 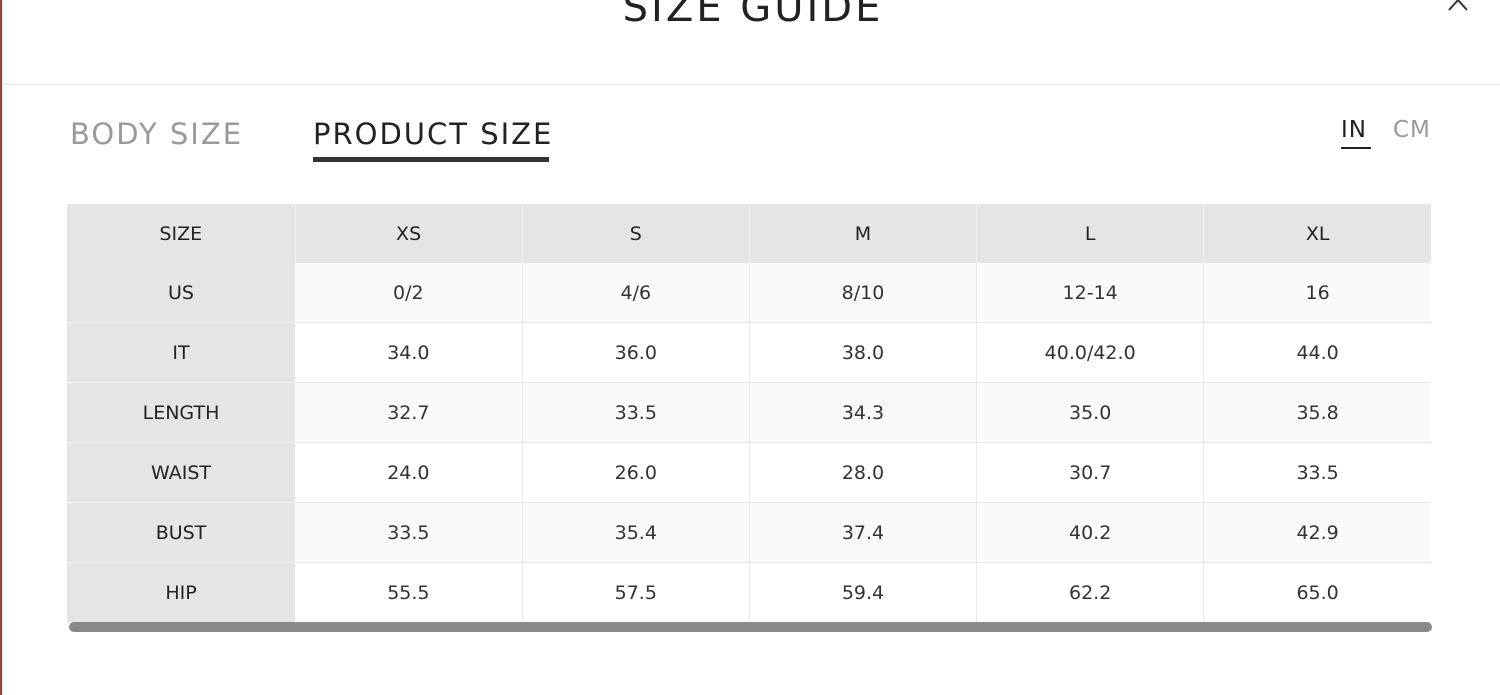 I want to click on table-row: LENGTH 32.7 33.5 34.3 35.0 35.8, so click(x=749, y=412).